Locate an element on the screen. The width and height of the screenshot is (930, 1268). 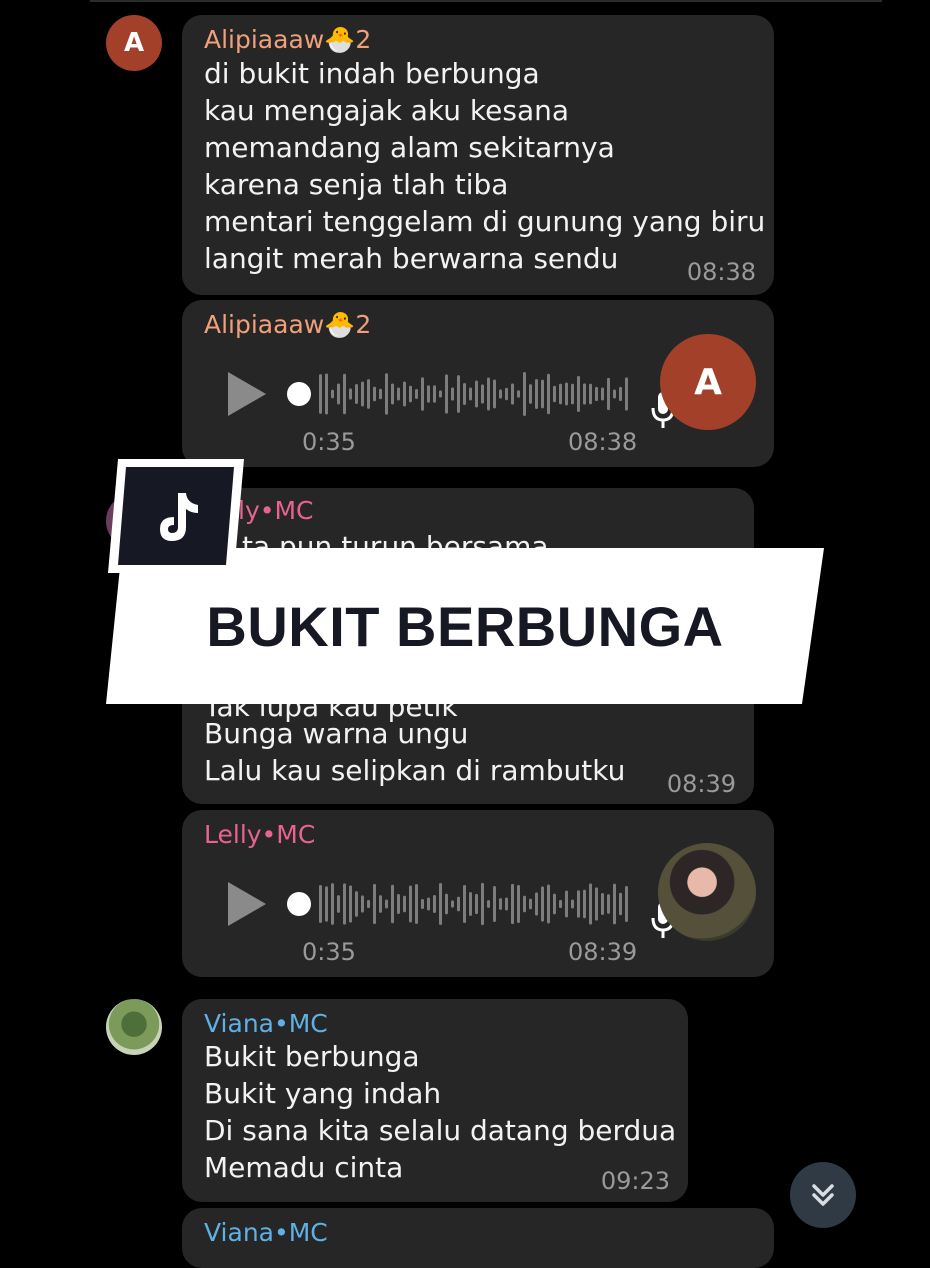
message-line: mentari tenggelam di gunung yang biru is located at coordinates (485, 221).